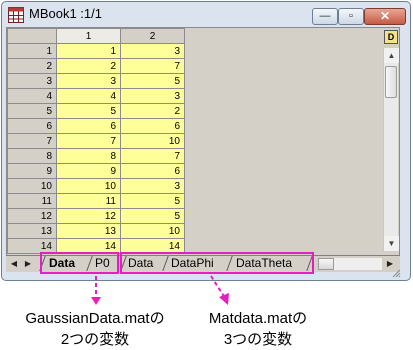 This screenshot has height=350, width=413. I want to click on callout-gaussian-line1: GaussianData.matの, so click(95, 318).